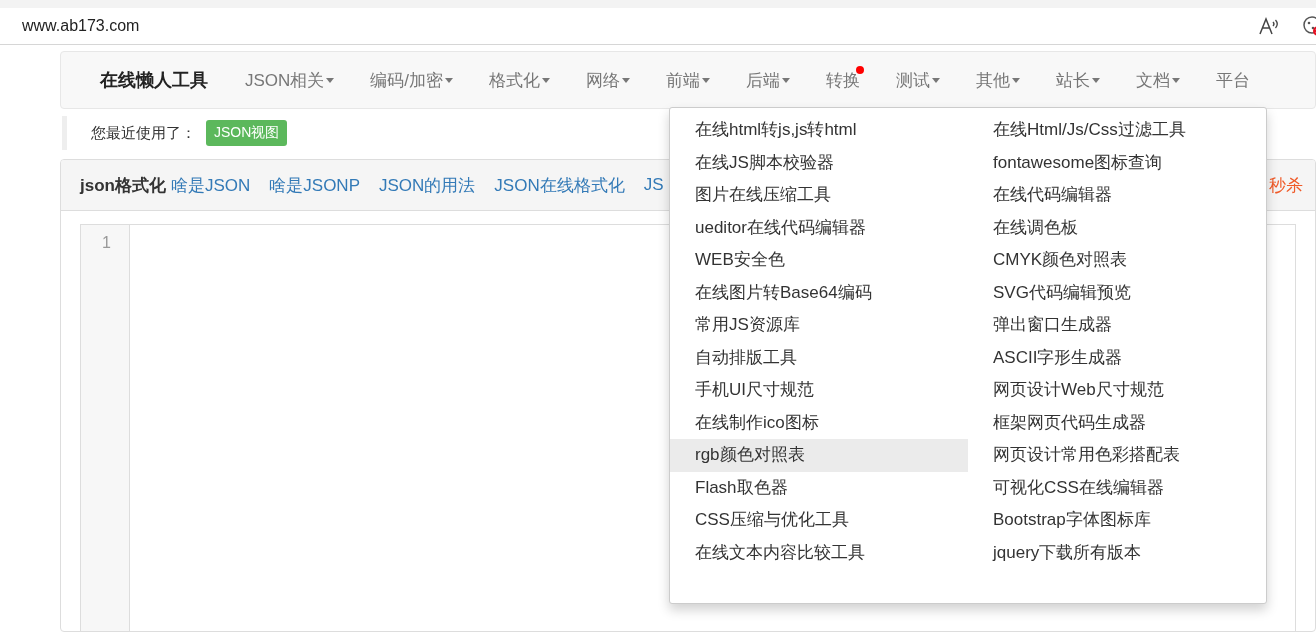 The height and width of the screenshot is (634, 1316). I want to click on nav-menu-item: 平台, so click(1233, 80).